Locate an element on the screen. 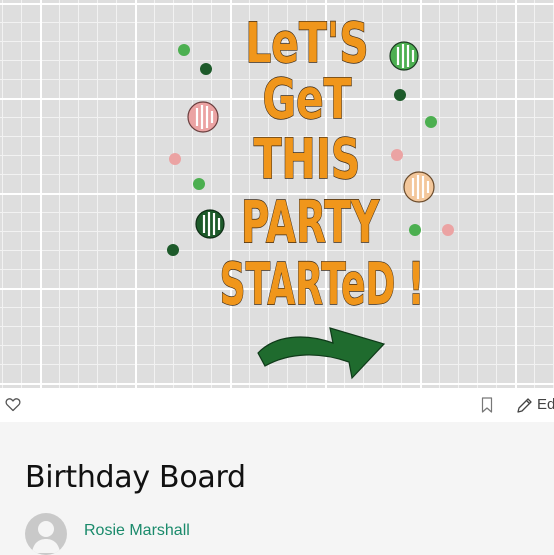  author-link: Rosie Marshall is located at coordinates (137, 531).